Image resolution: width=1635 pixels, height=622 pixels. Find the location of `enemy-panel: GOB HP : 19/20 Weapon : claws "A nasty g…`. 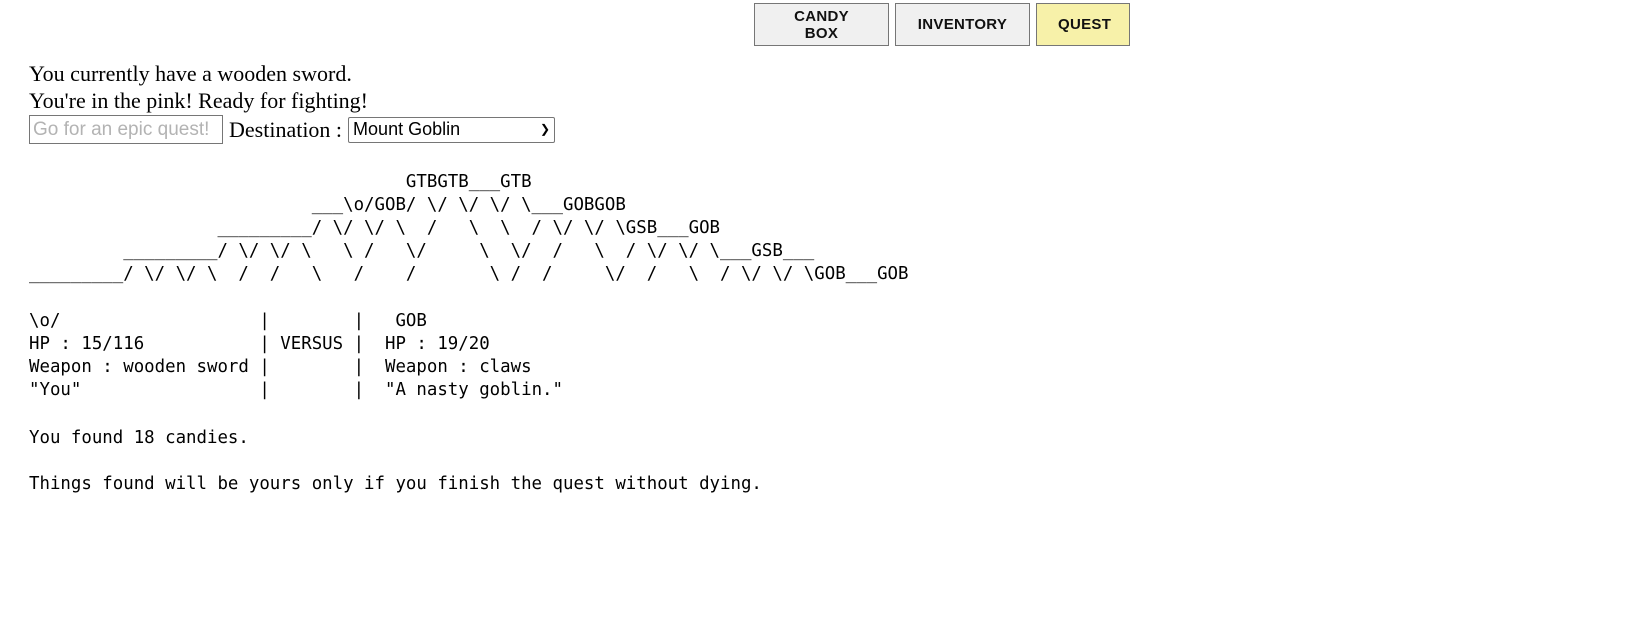

enemy-panel: GOB HP : 19/20 Weapon : claws "A nasty g… is located at coordinates (296, 356).